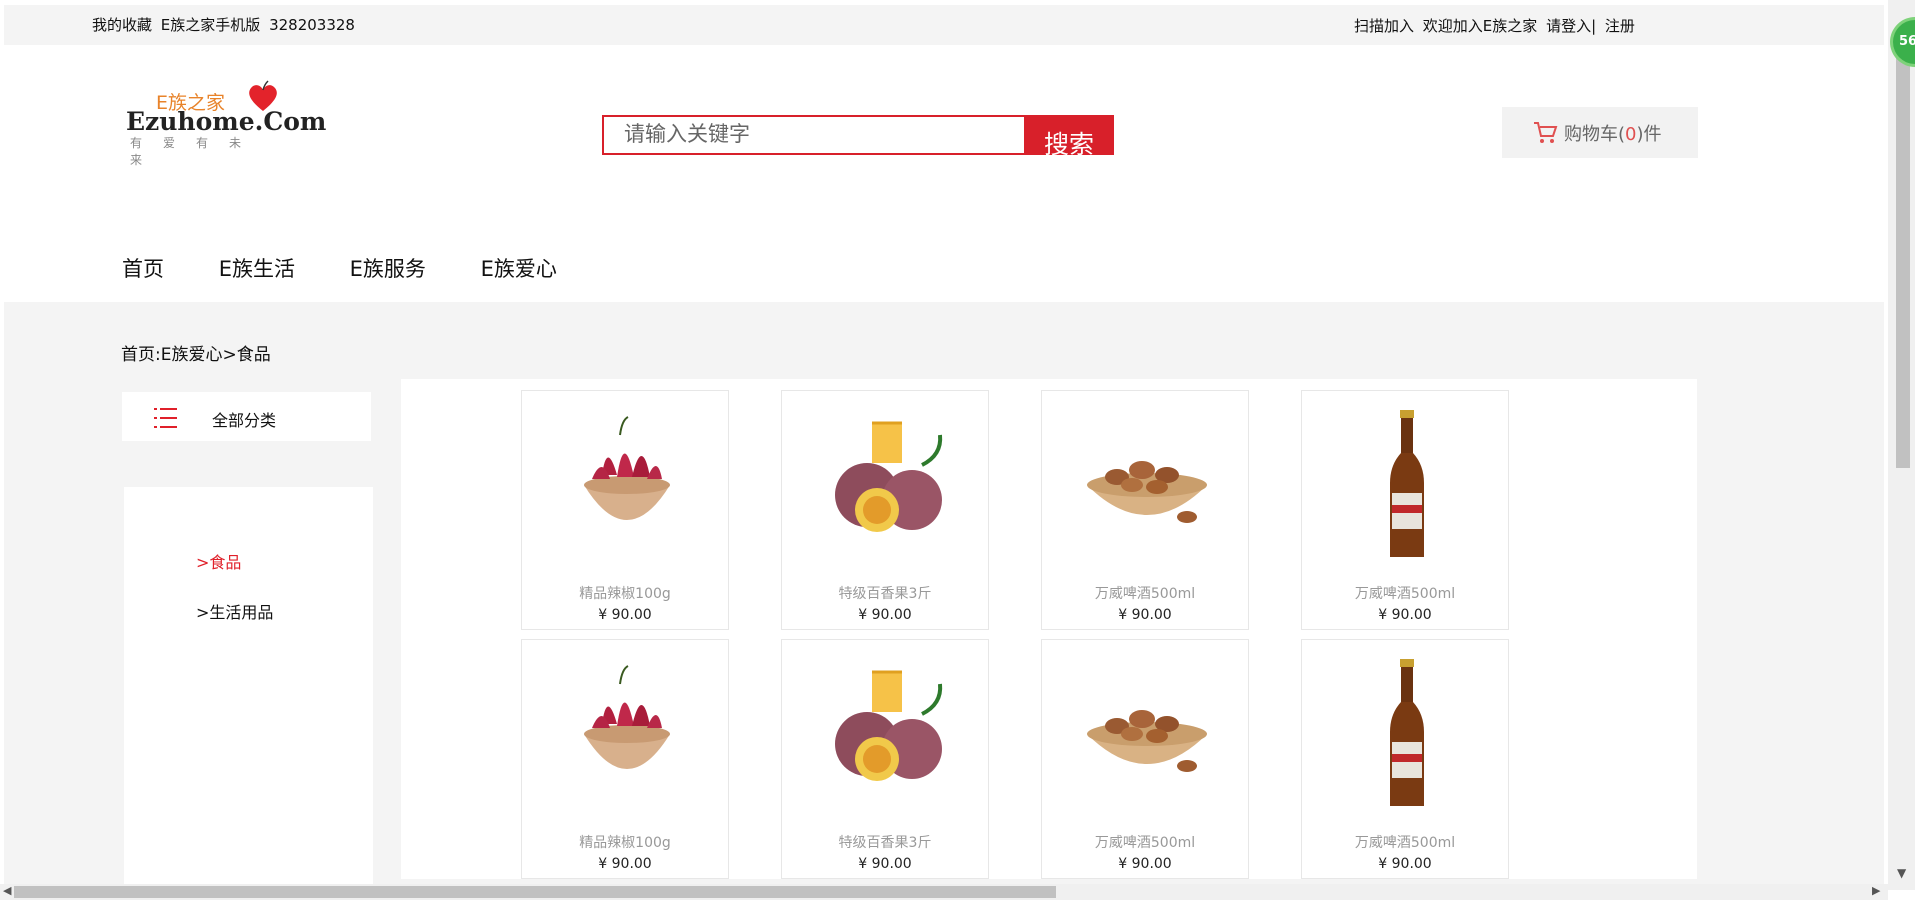 This screenshot has width=1915, height=900. What do you see at coordinates (1631, 134) in the screenshot?
I see `cart-count: 0` at bounding box center [1631, 134].